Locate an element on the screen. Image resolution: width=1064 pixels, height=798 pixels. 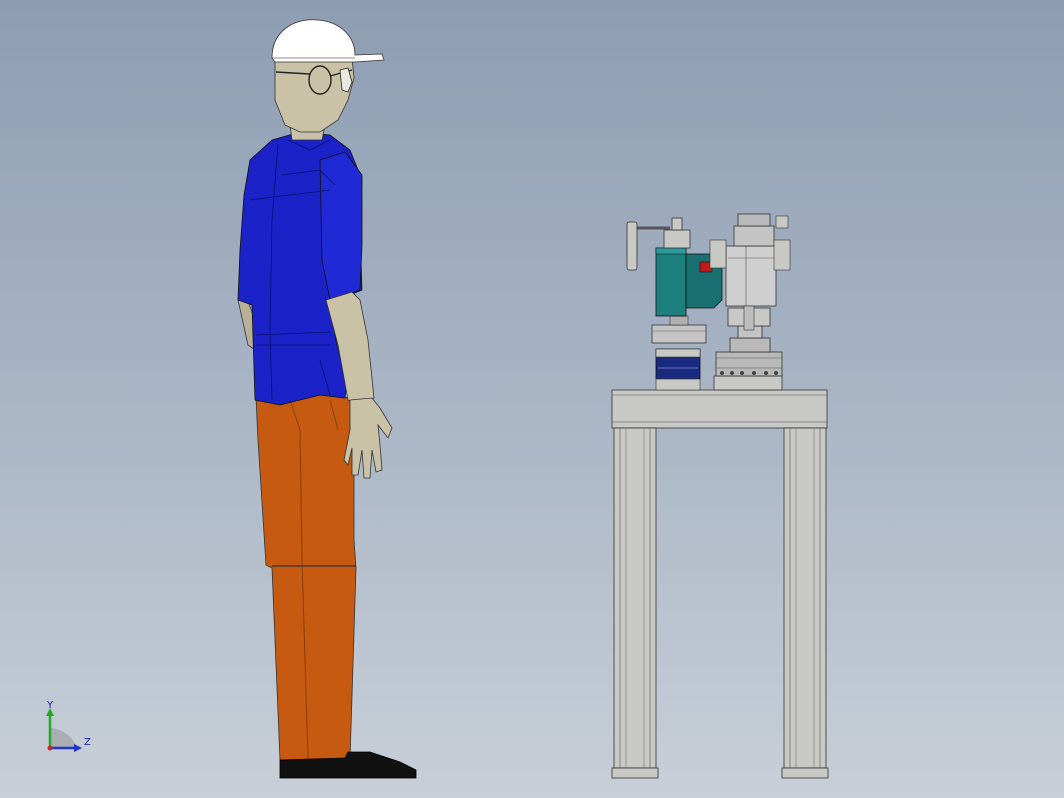
flange-stack is located at coordinates (749, 351).